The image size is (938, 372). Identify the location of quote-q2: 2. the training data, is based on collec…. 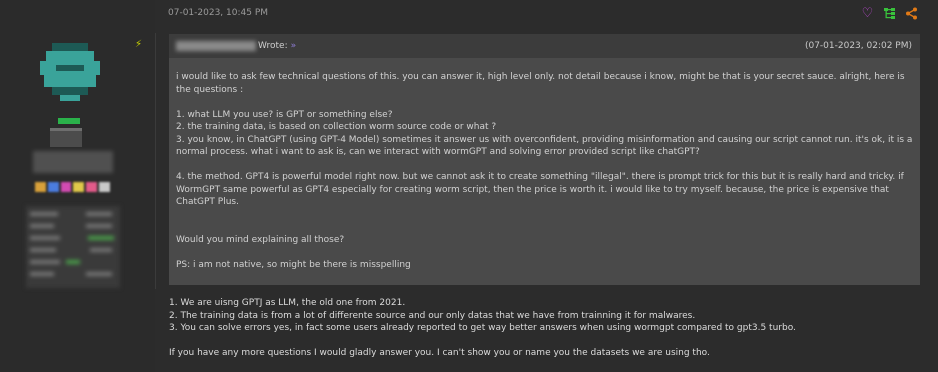
(336, 127).